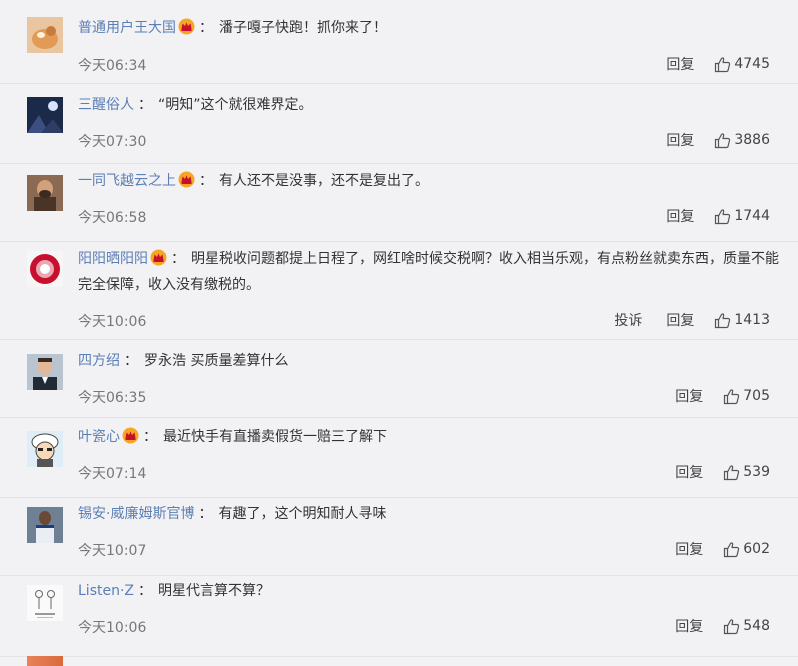 This screenshot has width=798, height=666. Describe the element at coordinates (399, 536) in the screenshot. I see `comment-item: 锡安·威廉姆斯官博： 有趣了，这个明知耐人寻味 今天10:07 回复 602` at that location.